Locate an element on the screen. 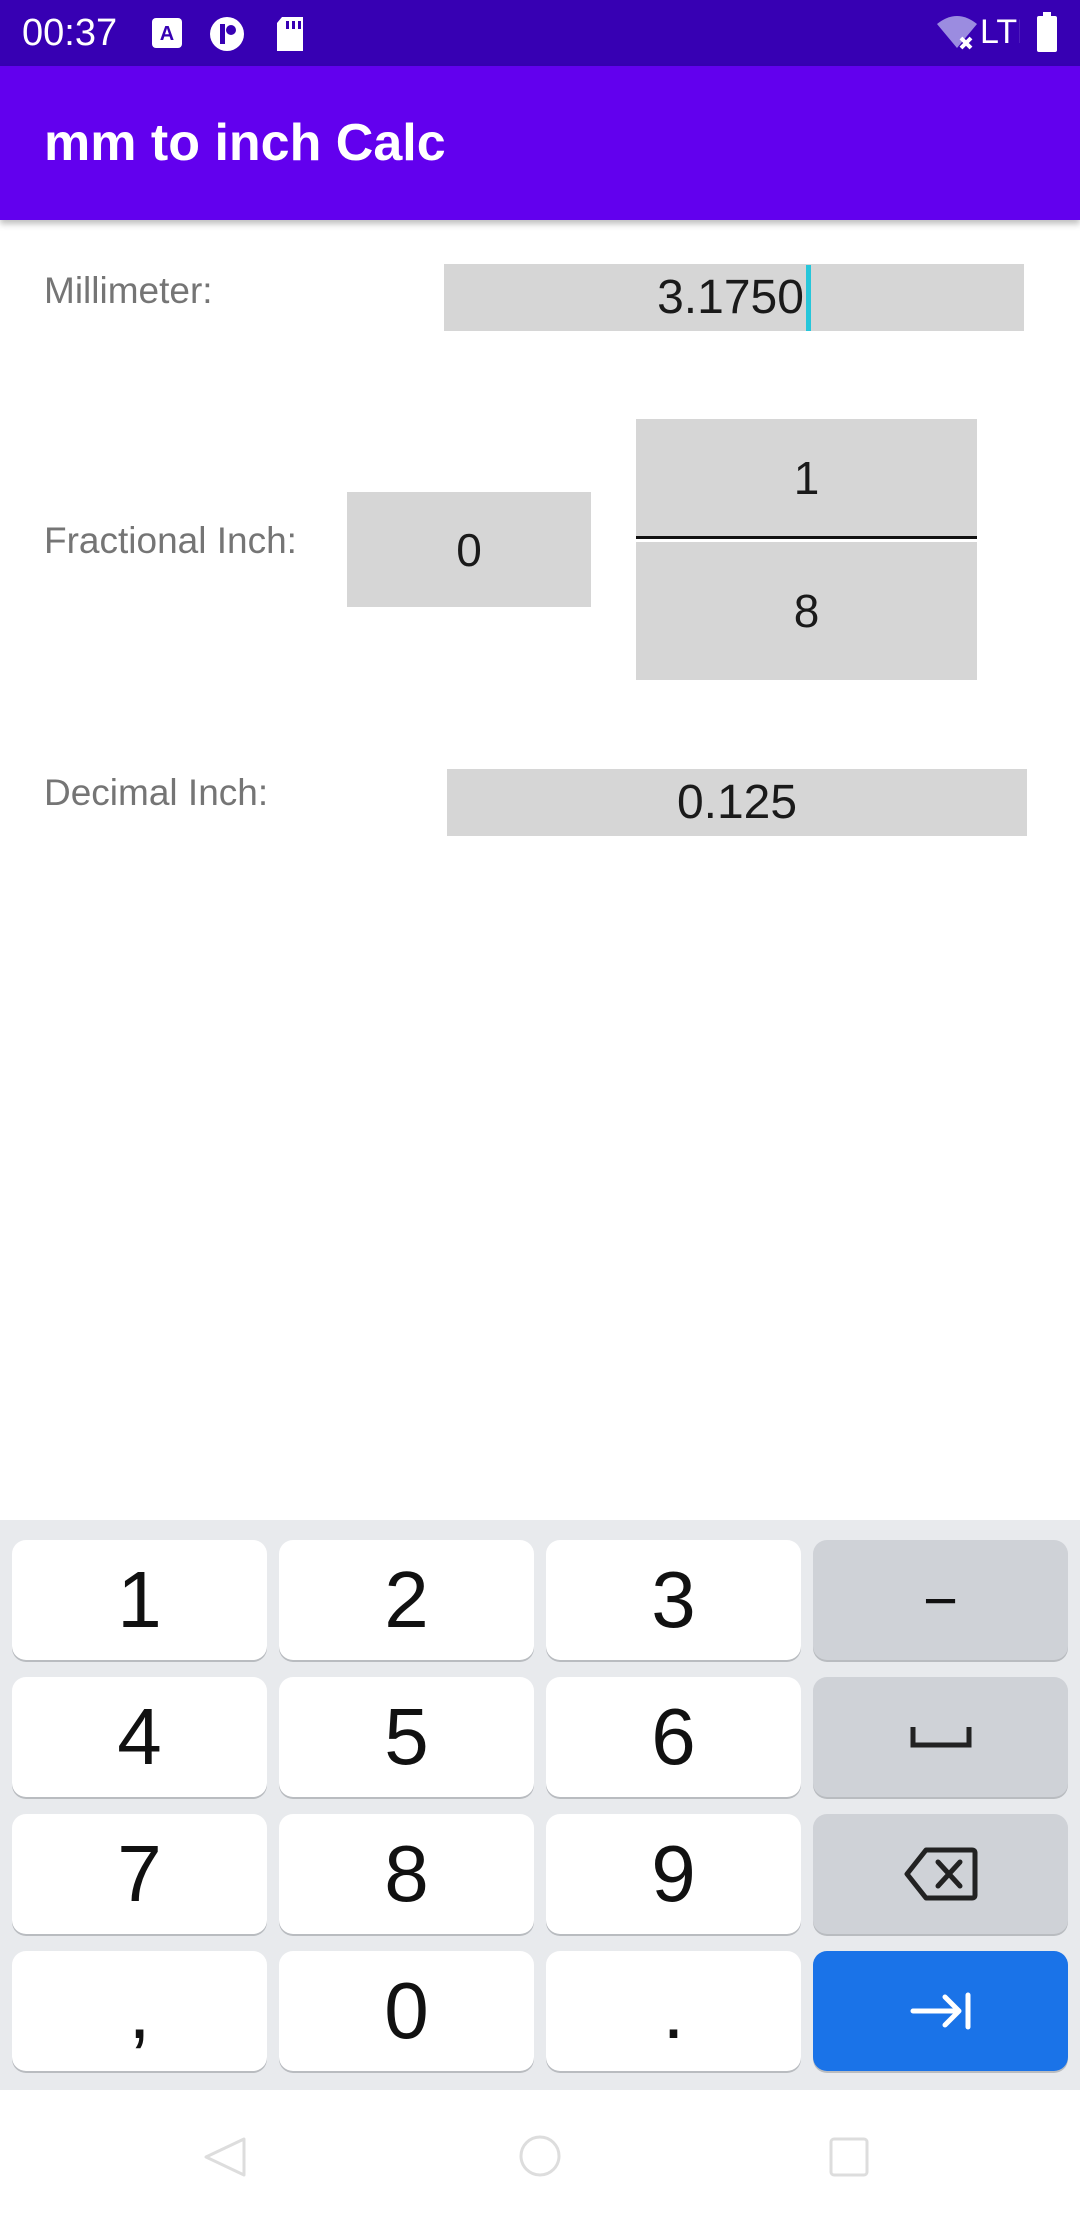 Image resolution: width=1080 pixels, height=2220 pixels. denominator-value: 8 is located at coordinates (806, 611).